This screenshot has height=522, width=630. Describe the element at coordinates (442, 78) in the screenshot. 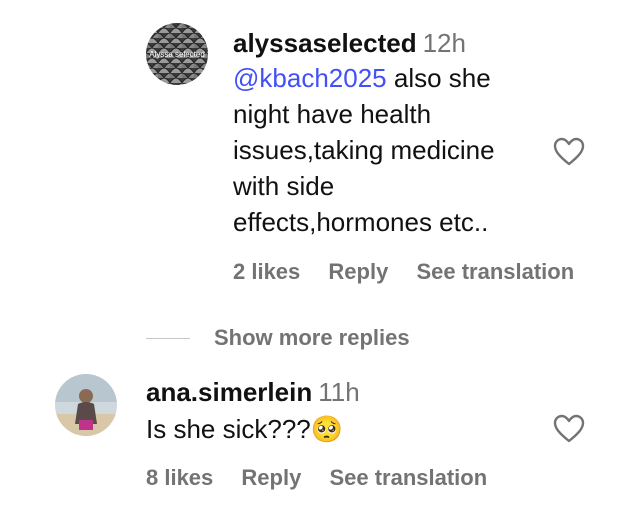

I see `reply-line-1-text: also she` at that location.